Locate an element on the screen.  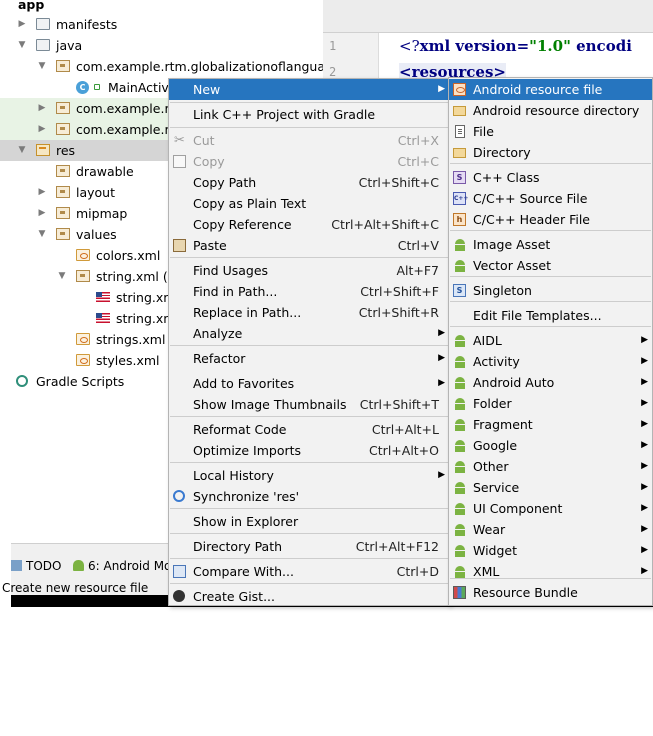
menu-item-show-image-thumbnails: Show Image Thumbnails Ctrl+Shift+T is located at coordinates (309, 404).